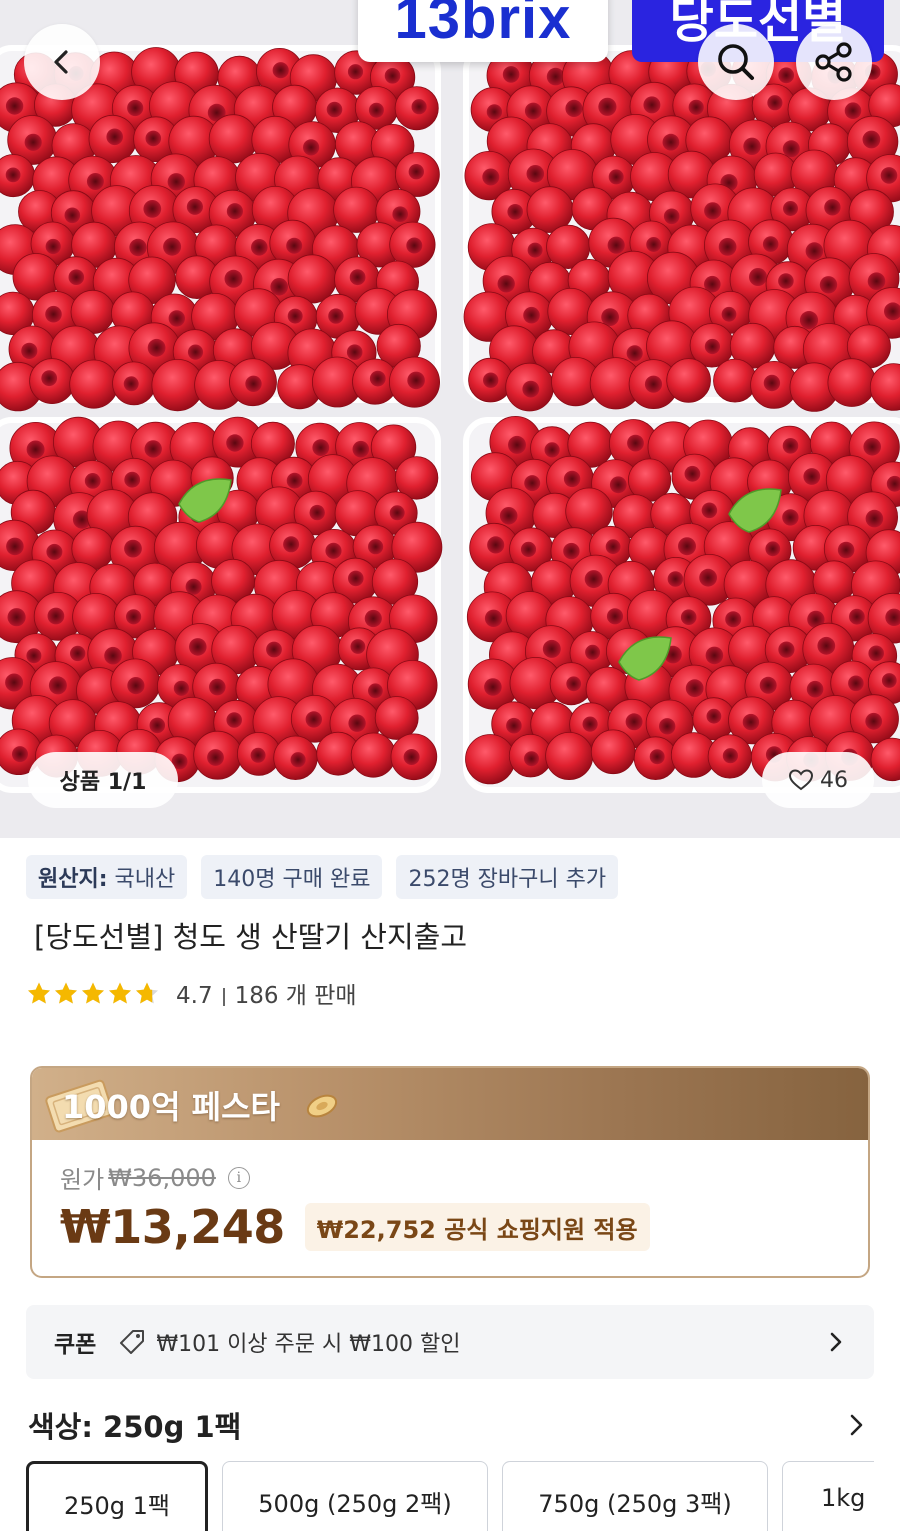  Describe the element at coordinates (828, 1496) in the screenshot. I see `option-1kg: 1kg (` at that location.